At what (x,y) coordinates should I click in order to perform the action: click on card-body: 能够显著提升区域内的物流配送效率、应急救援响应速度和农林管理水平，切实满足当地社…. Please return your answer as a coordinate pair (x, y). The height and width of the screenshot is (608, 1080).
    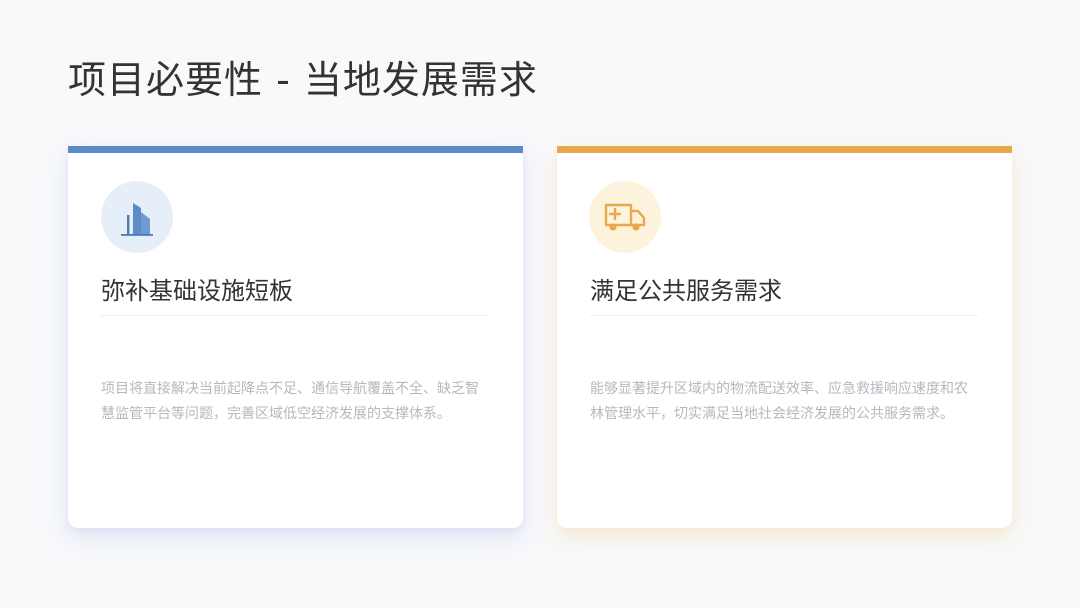
    Looking at the image, I should click on (779, 401).